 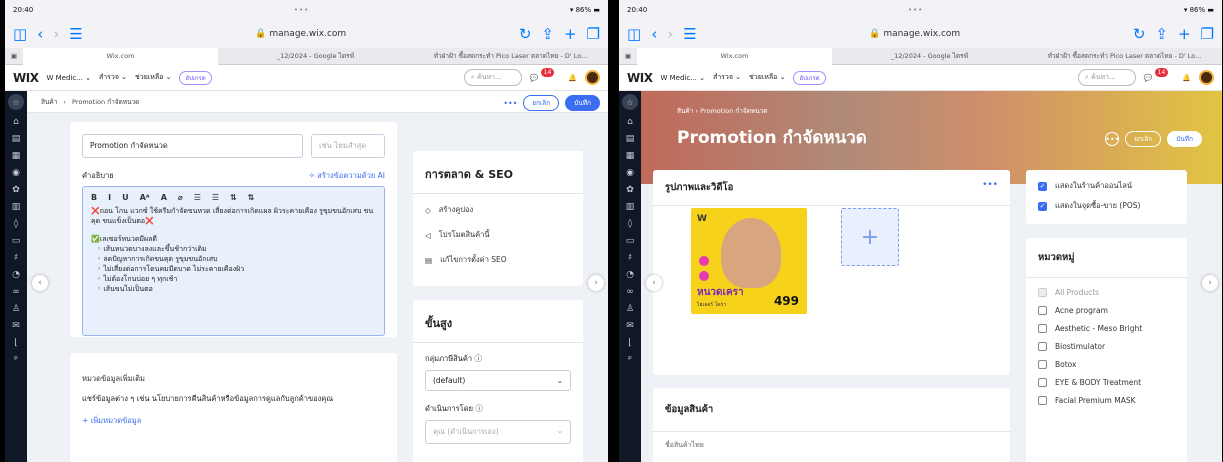 I want to click on sku-field: เช่น ไหมสำสุด, so click(x=348, y=146).